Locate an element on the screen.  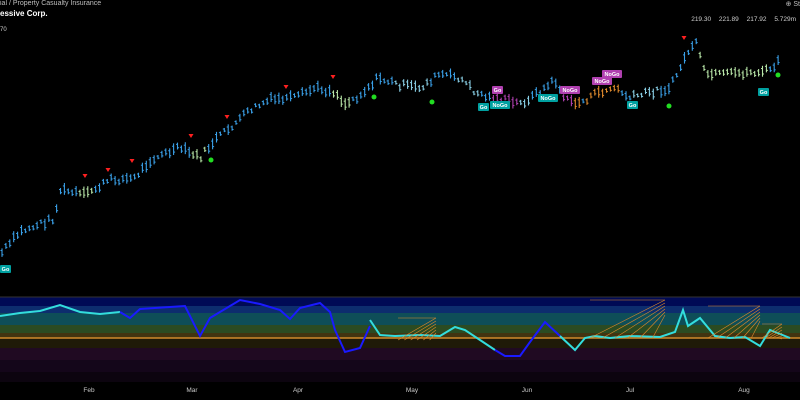
month-tick-label: Feb is located at coordinates (89, 390).